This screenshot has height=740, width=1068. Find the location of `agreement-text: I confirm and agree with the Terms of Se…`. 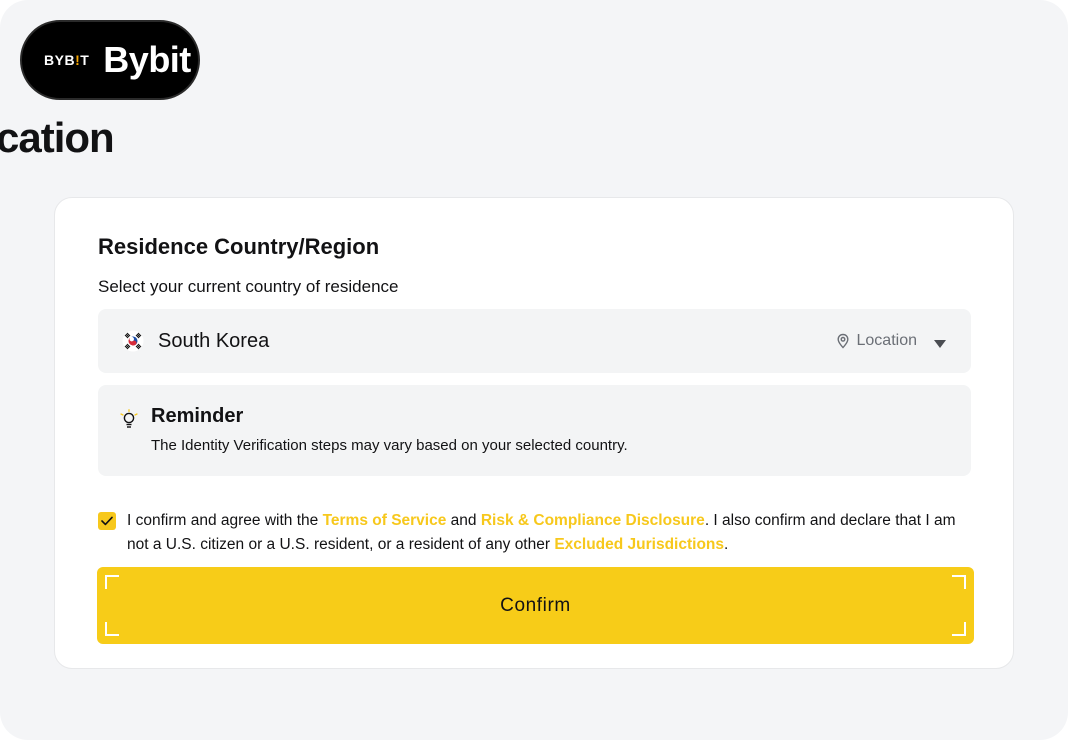

agreement-text: I confirm and agree with the Terms of Se… is located at coordinates (541, 532).